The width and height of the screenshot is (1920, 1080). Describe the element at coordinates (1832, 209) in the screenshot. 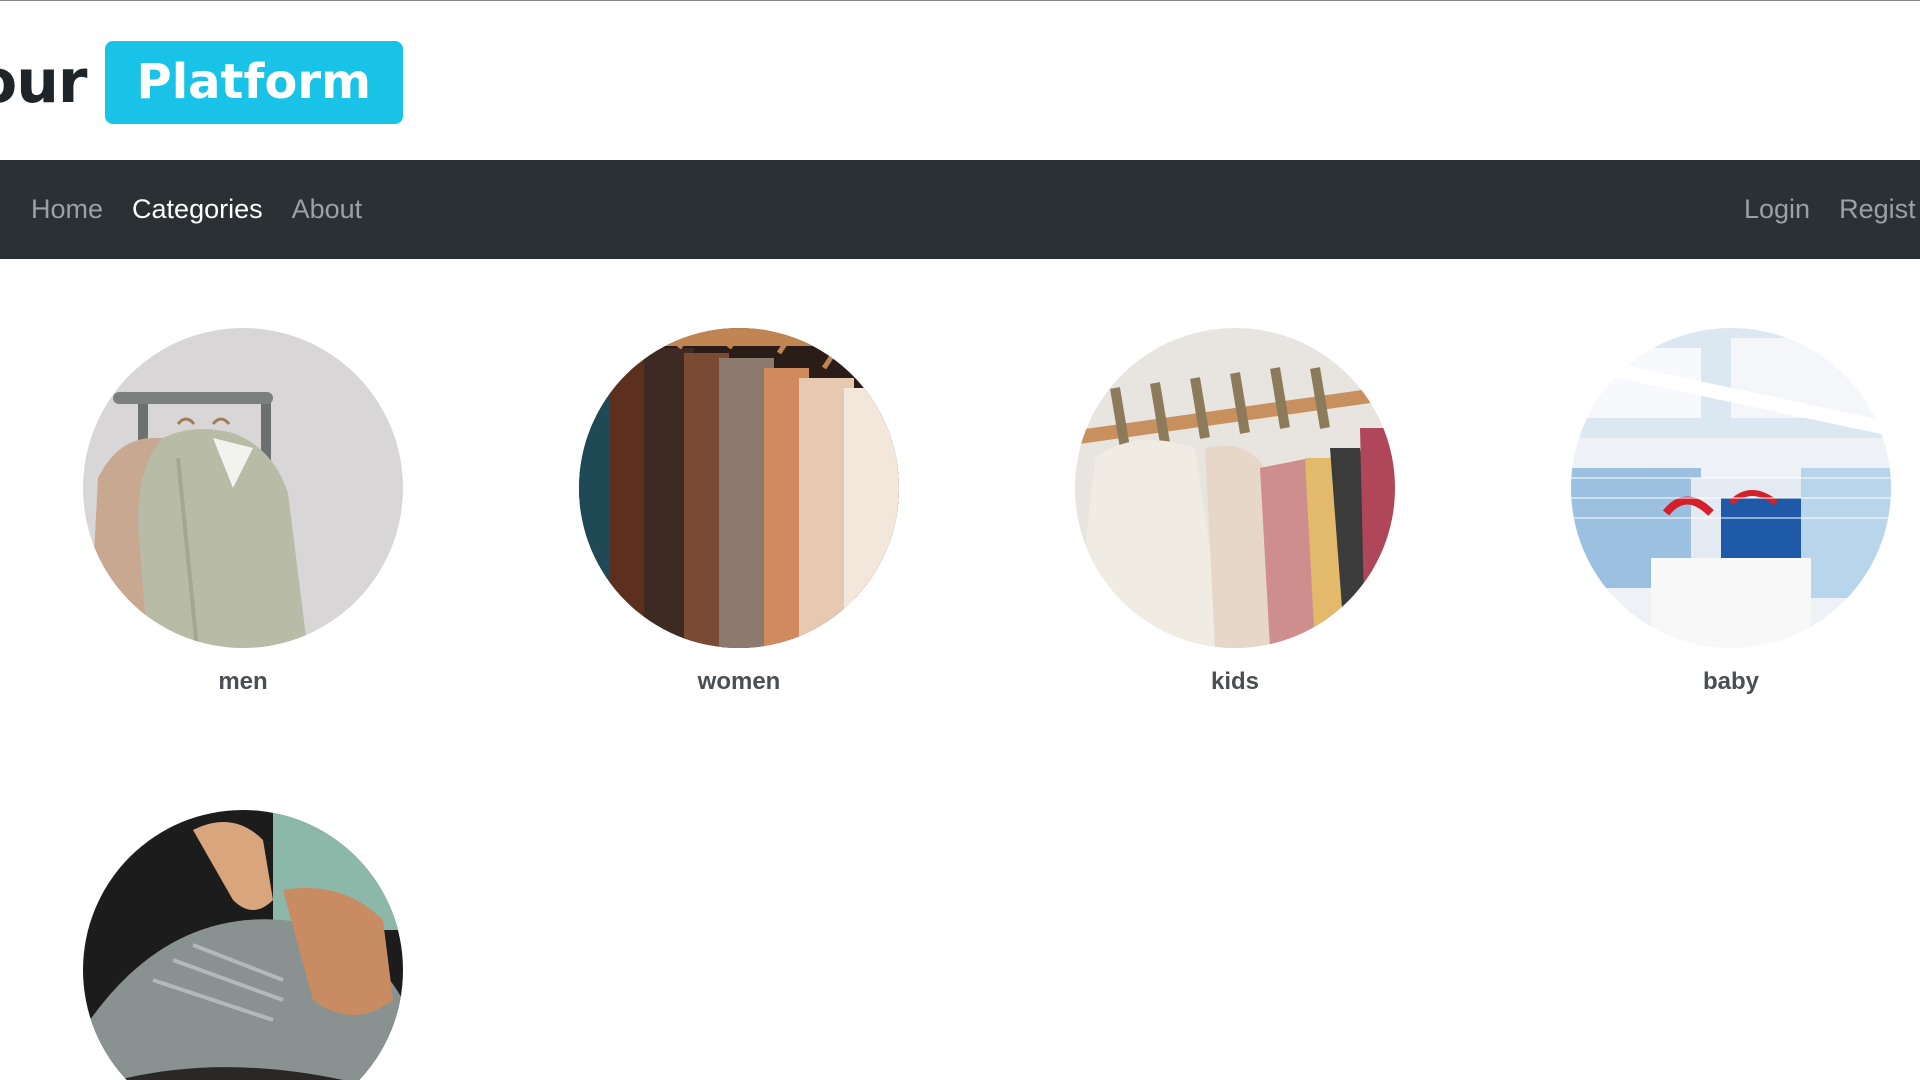

I see `nav-right-group: Login Regist` at that location.